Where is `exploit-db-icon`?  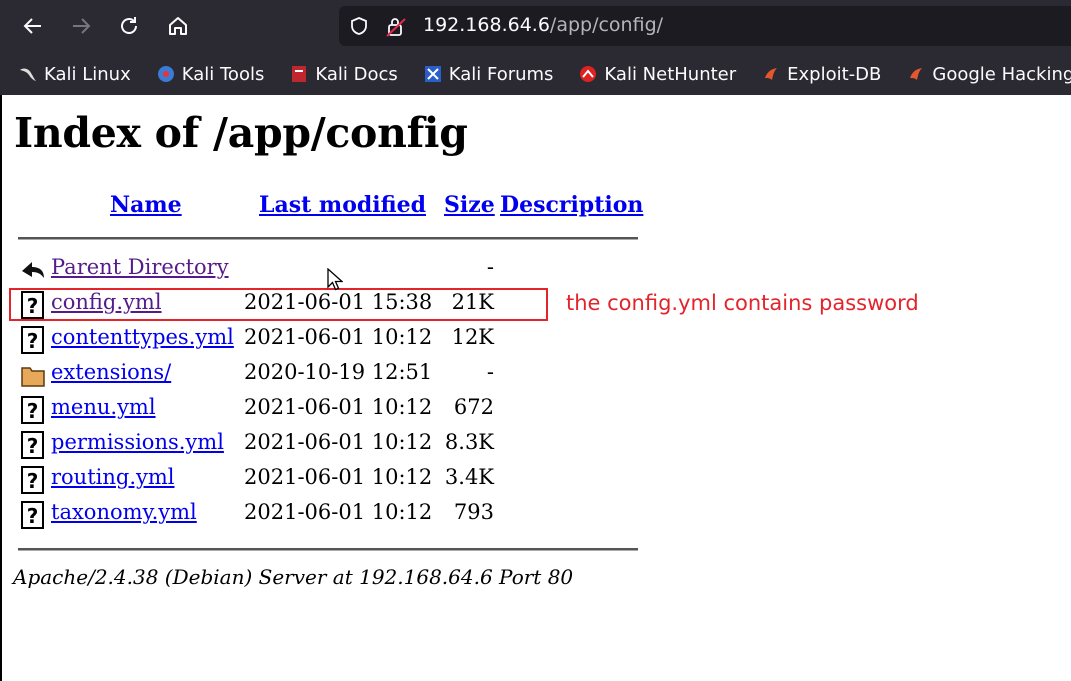 exploit-db-icon is located at coordinates (771, 74).